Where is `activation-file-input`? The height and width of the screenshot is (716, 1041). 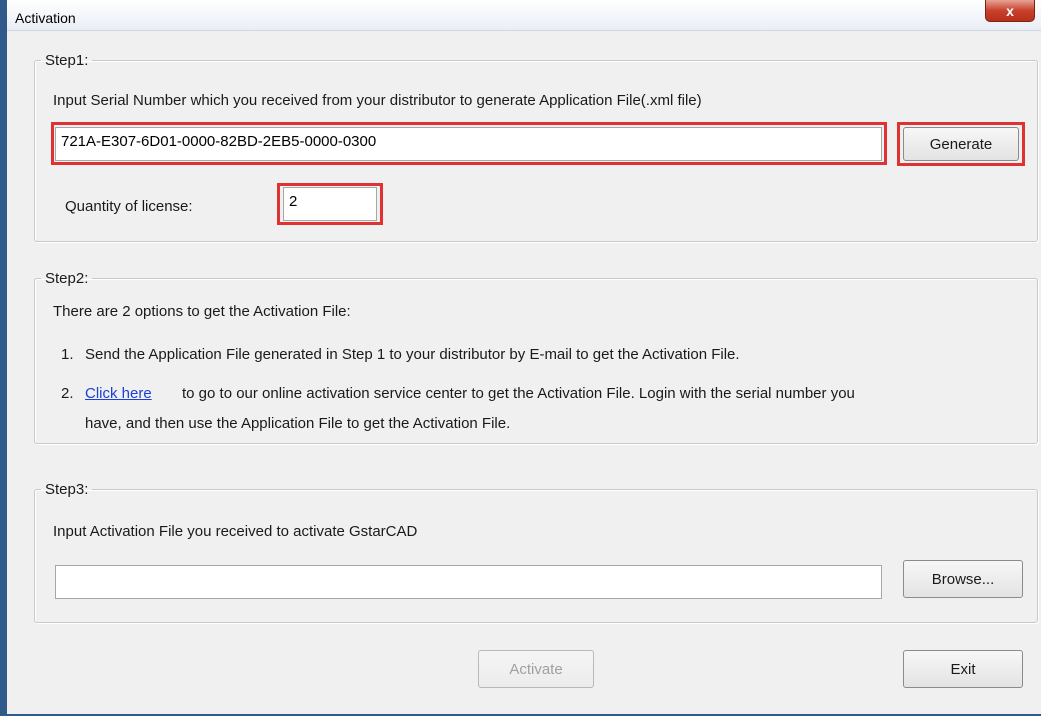
activation-file-input is located at coordinates (468, 582).